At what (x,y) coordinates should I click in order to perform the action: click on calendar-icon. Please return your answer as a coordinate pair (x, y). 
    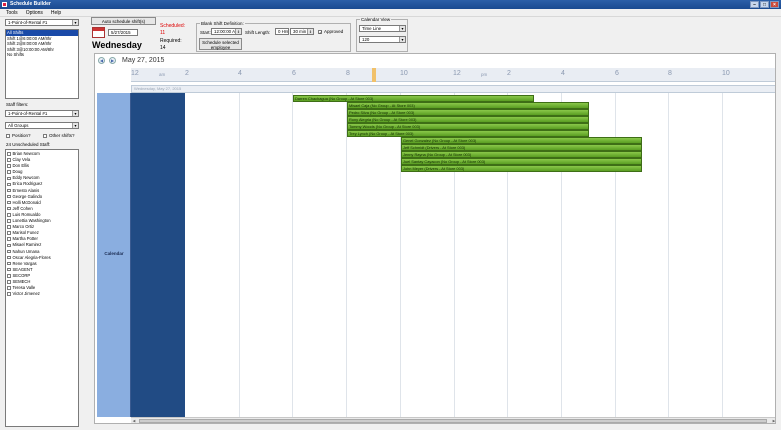
    Looking at the image, I should click on (98, 32).